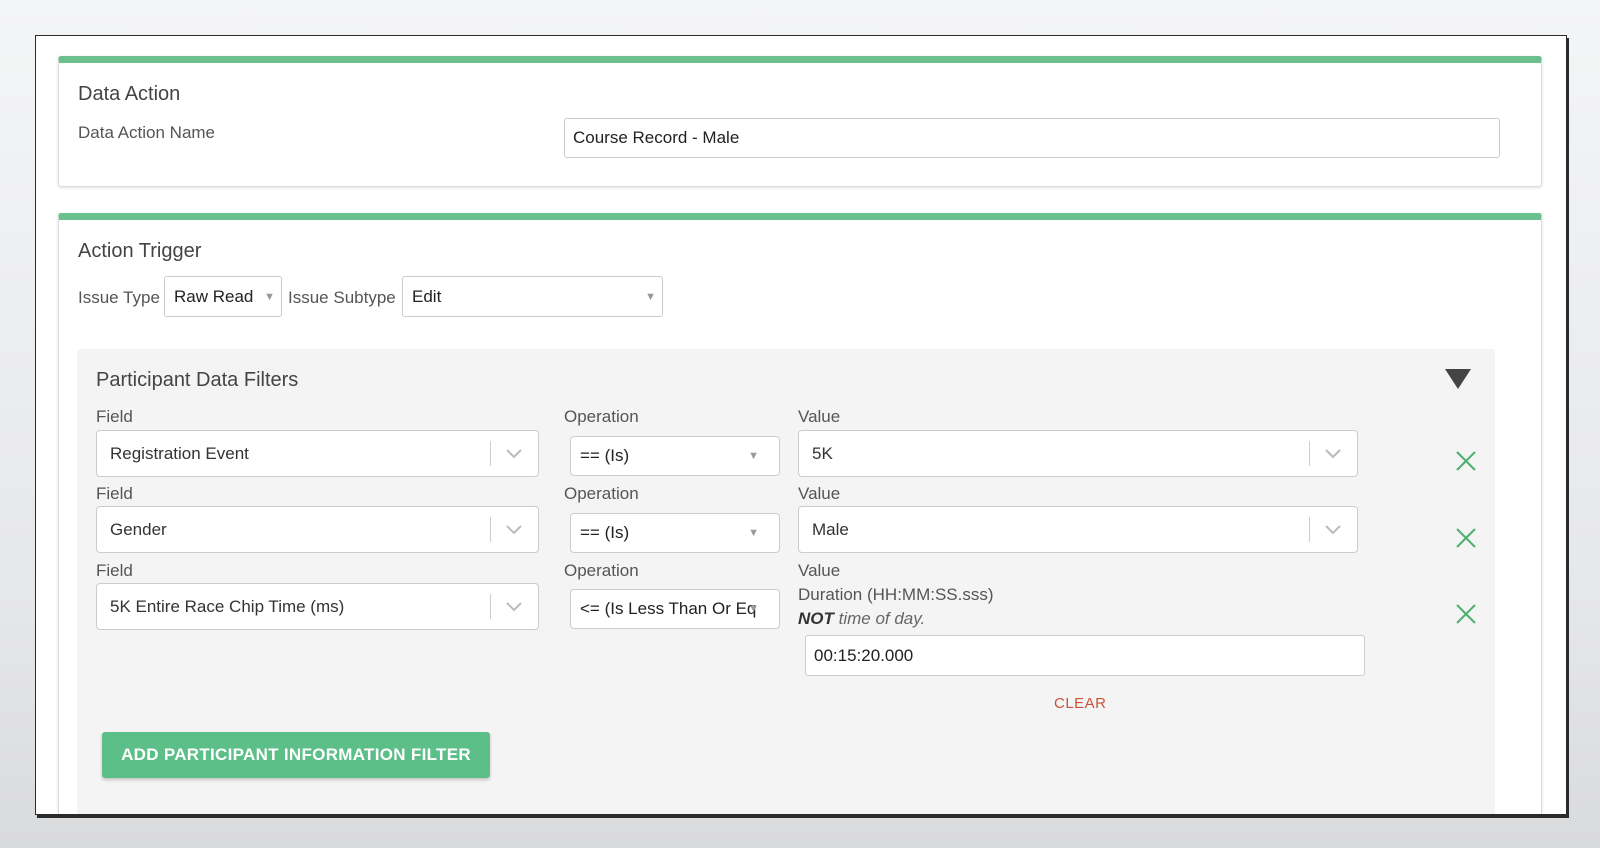 The height and width of the screenshot is (848, 1600). Describe the element at coordinates (227, 606) in the screenshot. I see `filter-field-value: 5K Entire Race Chip Time (ms)` at that location.